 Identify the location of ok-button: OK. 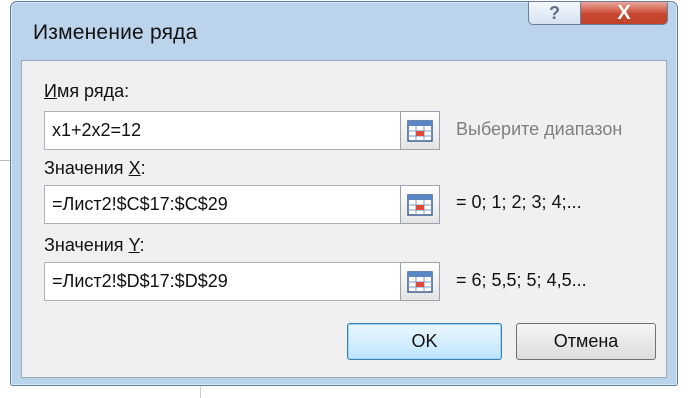
(424, 341).